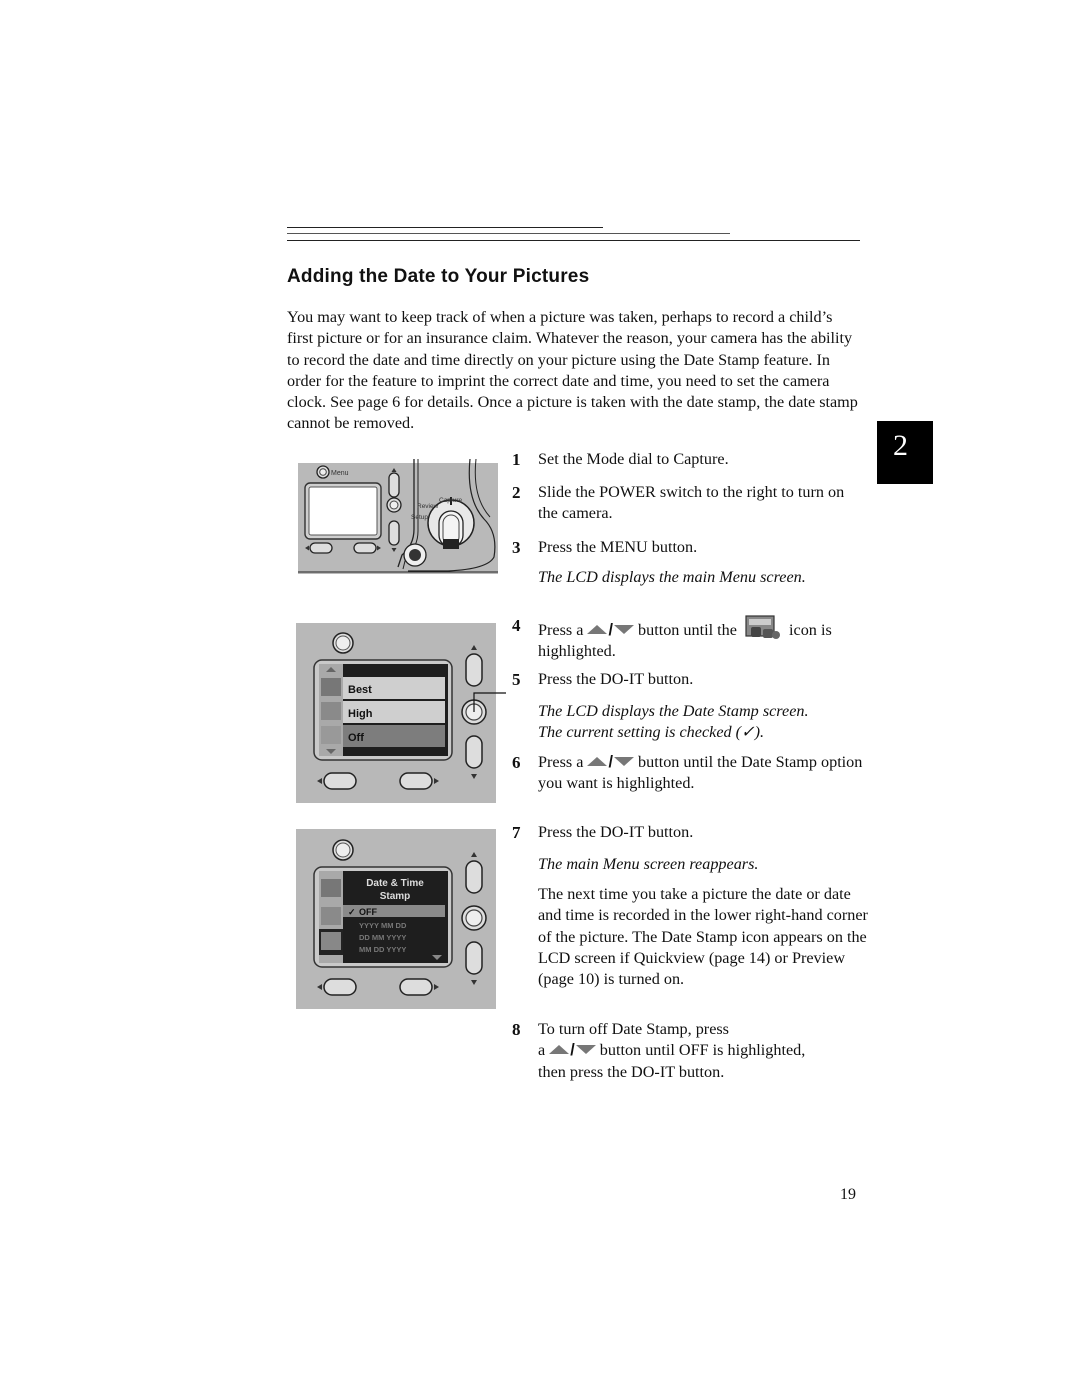  I want to click on svg-text: OFF, so click(368, 912).